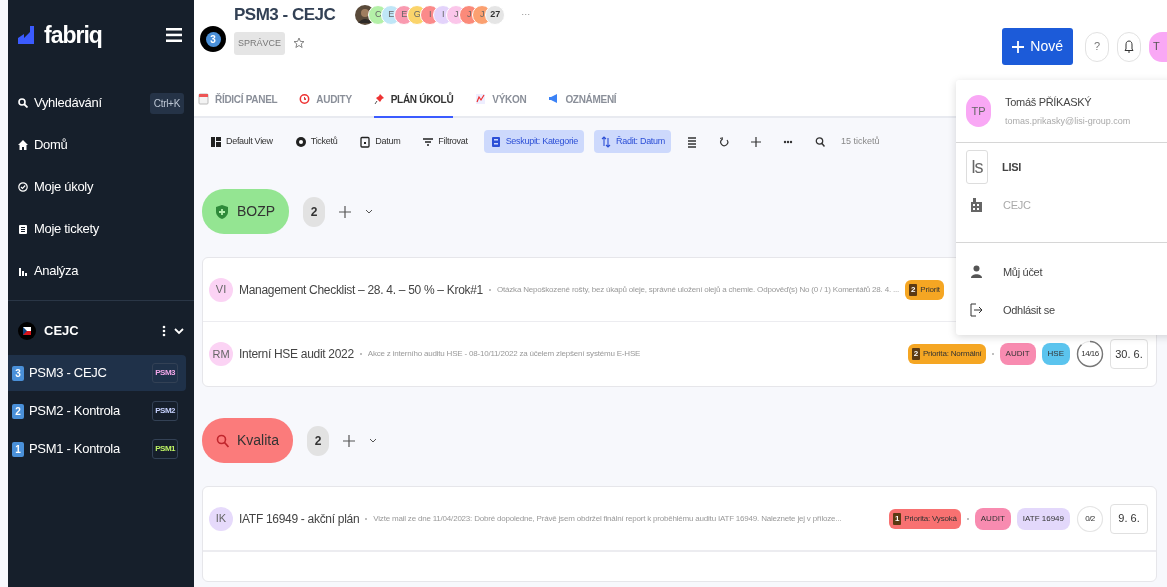 This screenshot has height=587, width=1167. What do you see at coordinates (259, 43) in the screenshot?
I see `role-badge: SPRÁVCE` at bounding box center [259, 43].